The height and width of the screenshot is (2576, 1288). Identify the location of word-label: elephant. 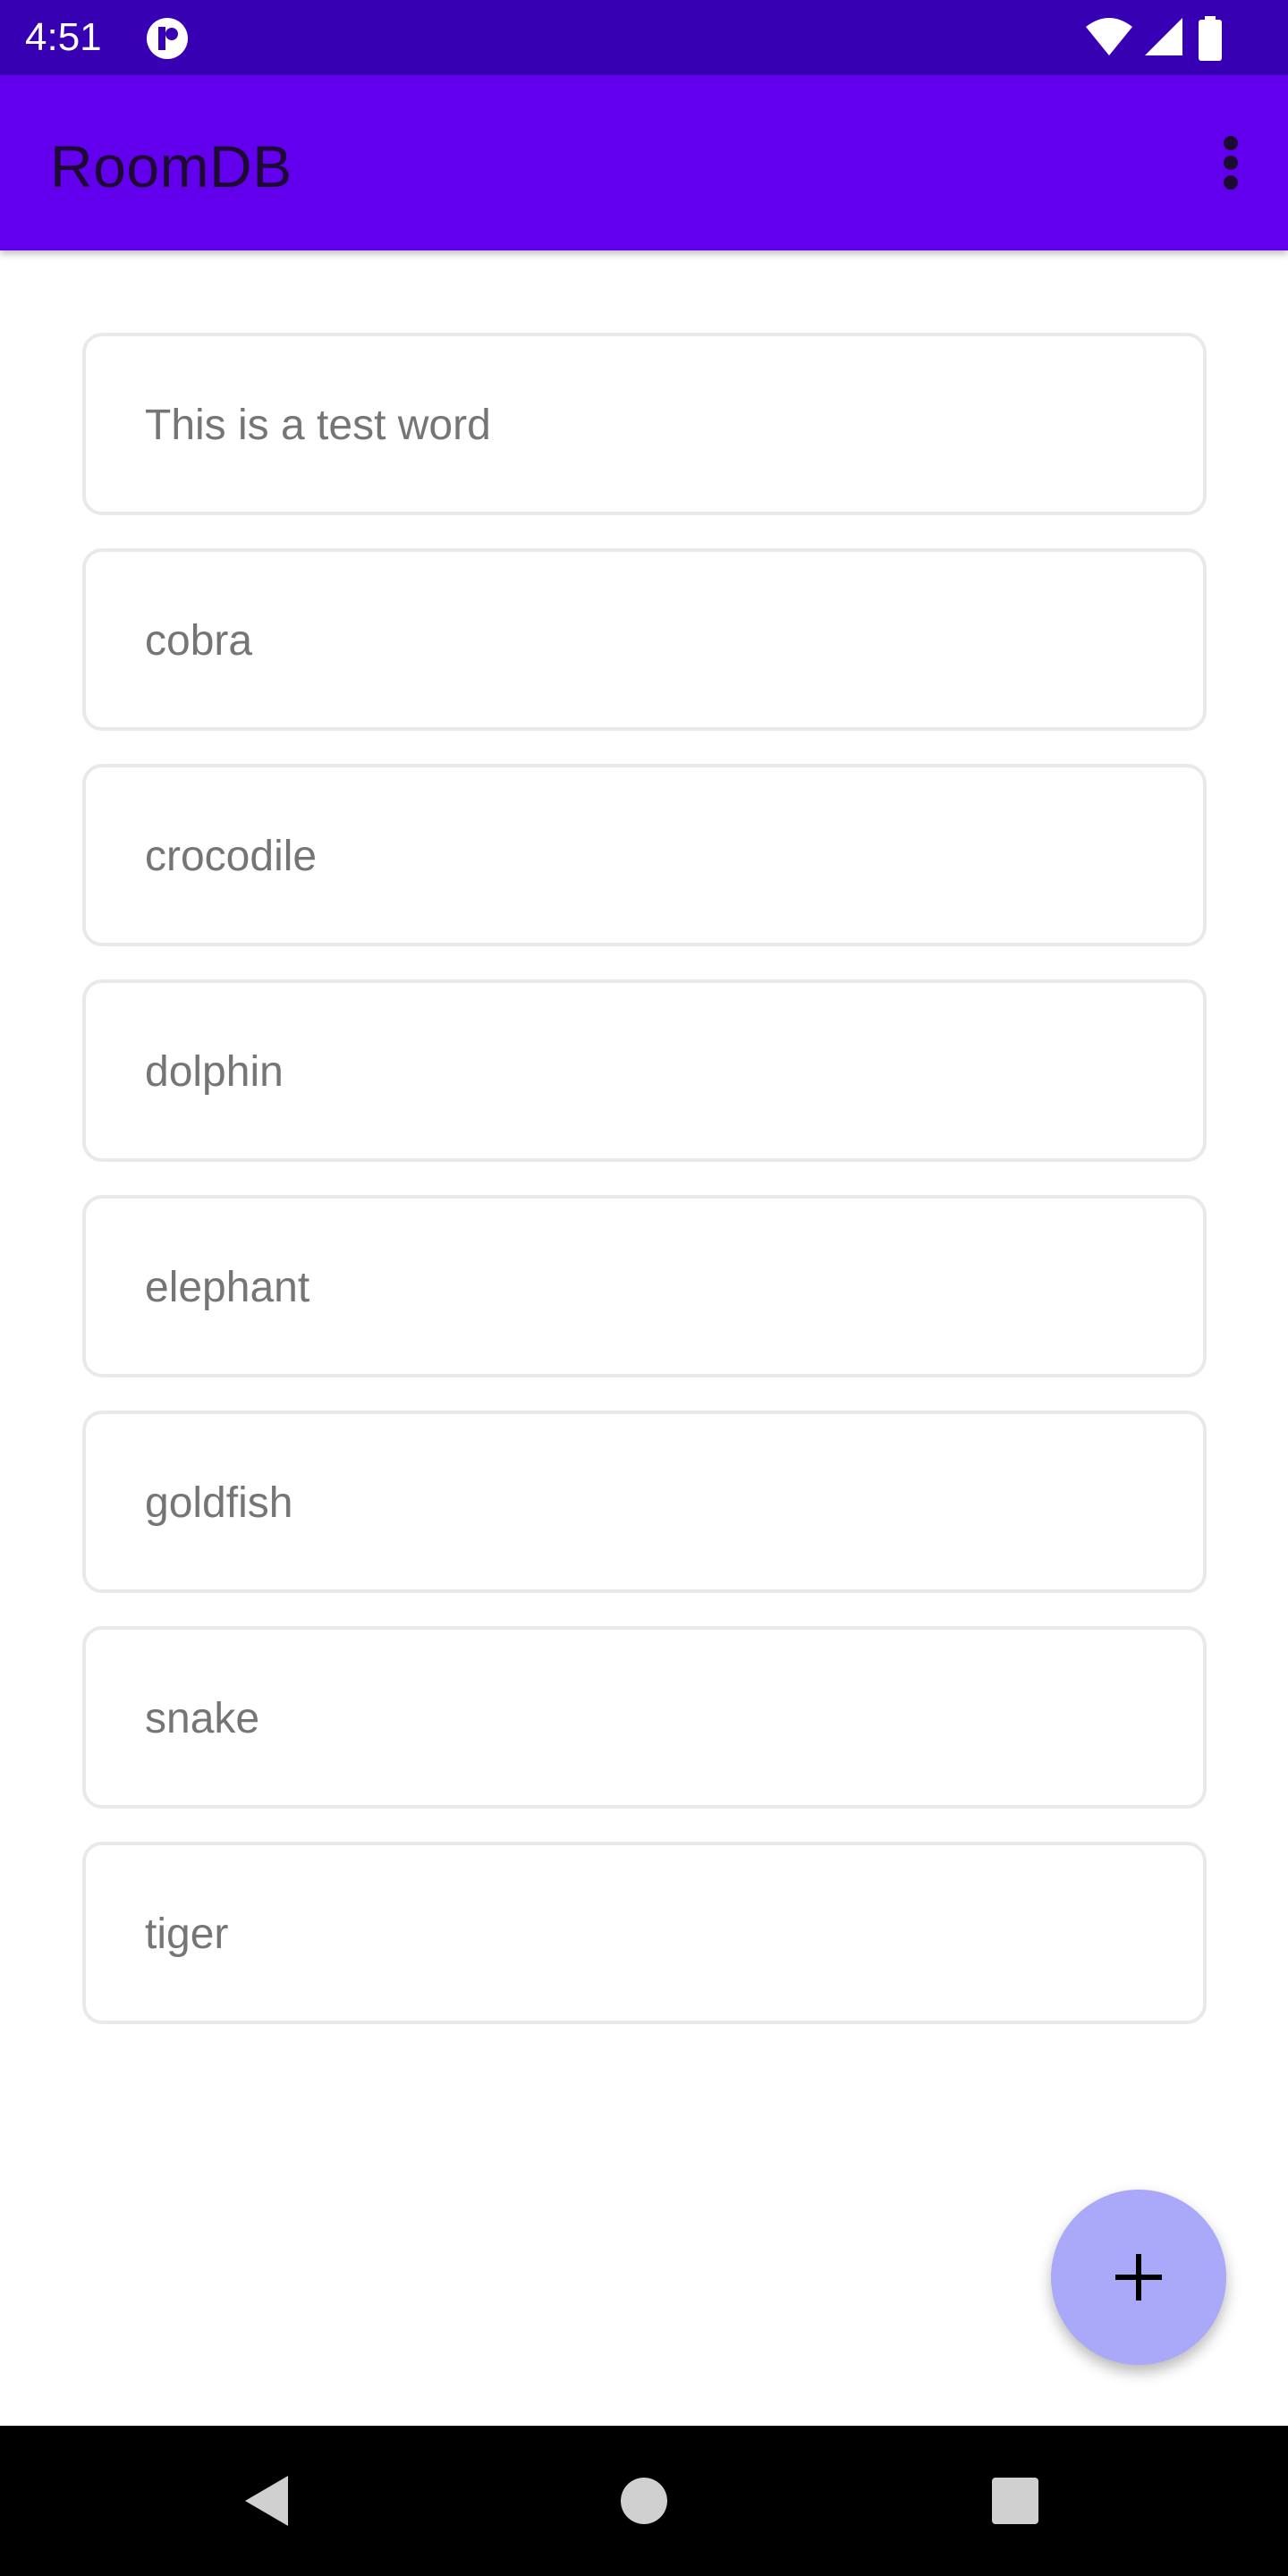
(227, 1287).